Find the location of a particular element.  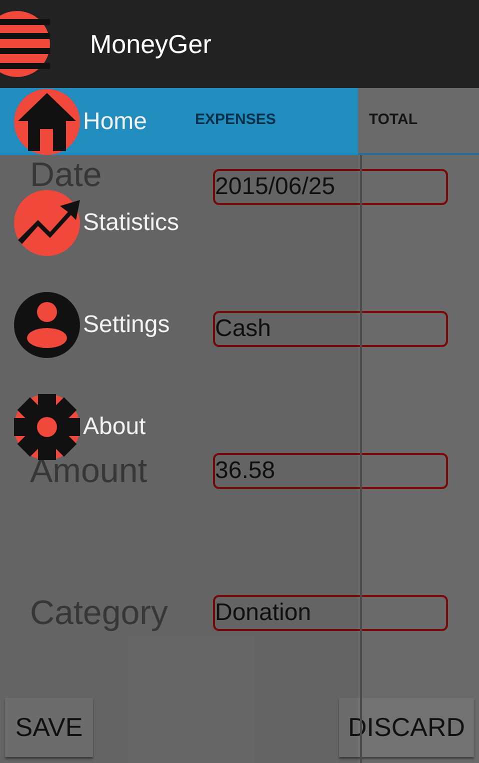

button: DISCARD is located at coordinates (406, 727).